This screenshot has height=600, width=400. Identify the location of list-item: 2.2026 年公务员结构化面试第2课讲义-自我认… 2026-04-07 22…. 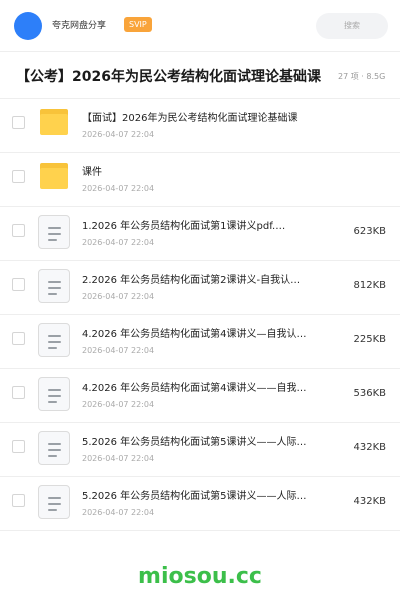
(200, 288).